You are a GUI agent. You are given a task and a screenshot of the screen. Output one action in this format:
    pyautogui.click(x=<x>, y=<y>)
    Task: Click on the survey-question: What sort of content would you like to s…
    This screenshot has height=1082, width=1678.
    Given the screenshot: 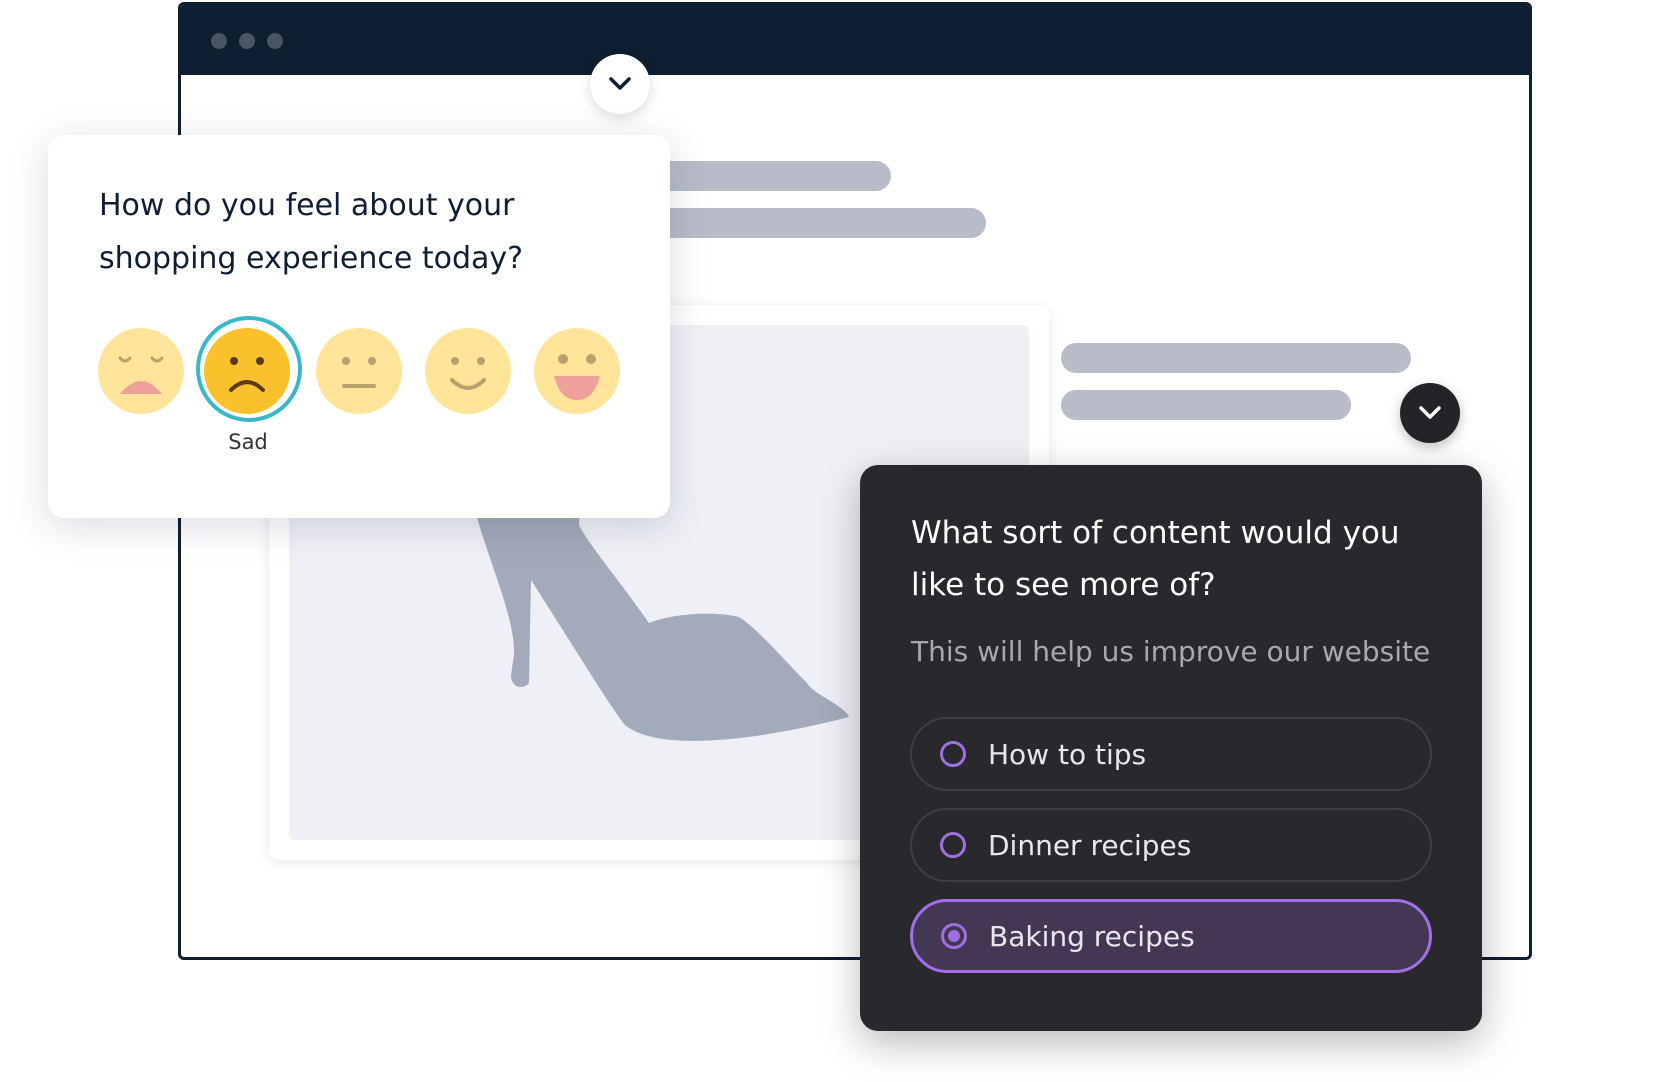 What is the action you would take?
    pyautogui.click(x=1155, y=559)
    